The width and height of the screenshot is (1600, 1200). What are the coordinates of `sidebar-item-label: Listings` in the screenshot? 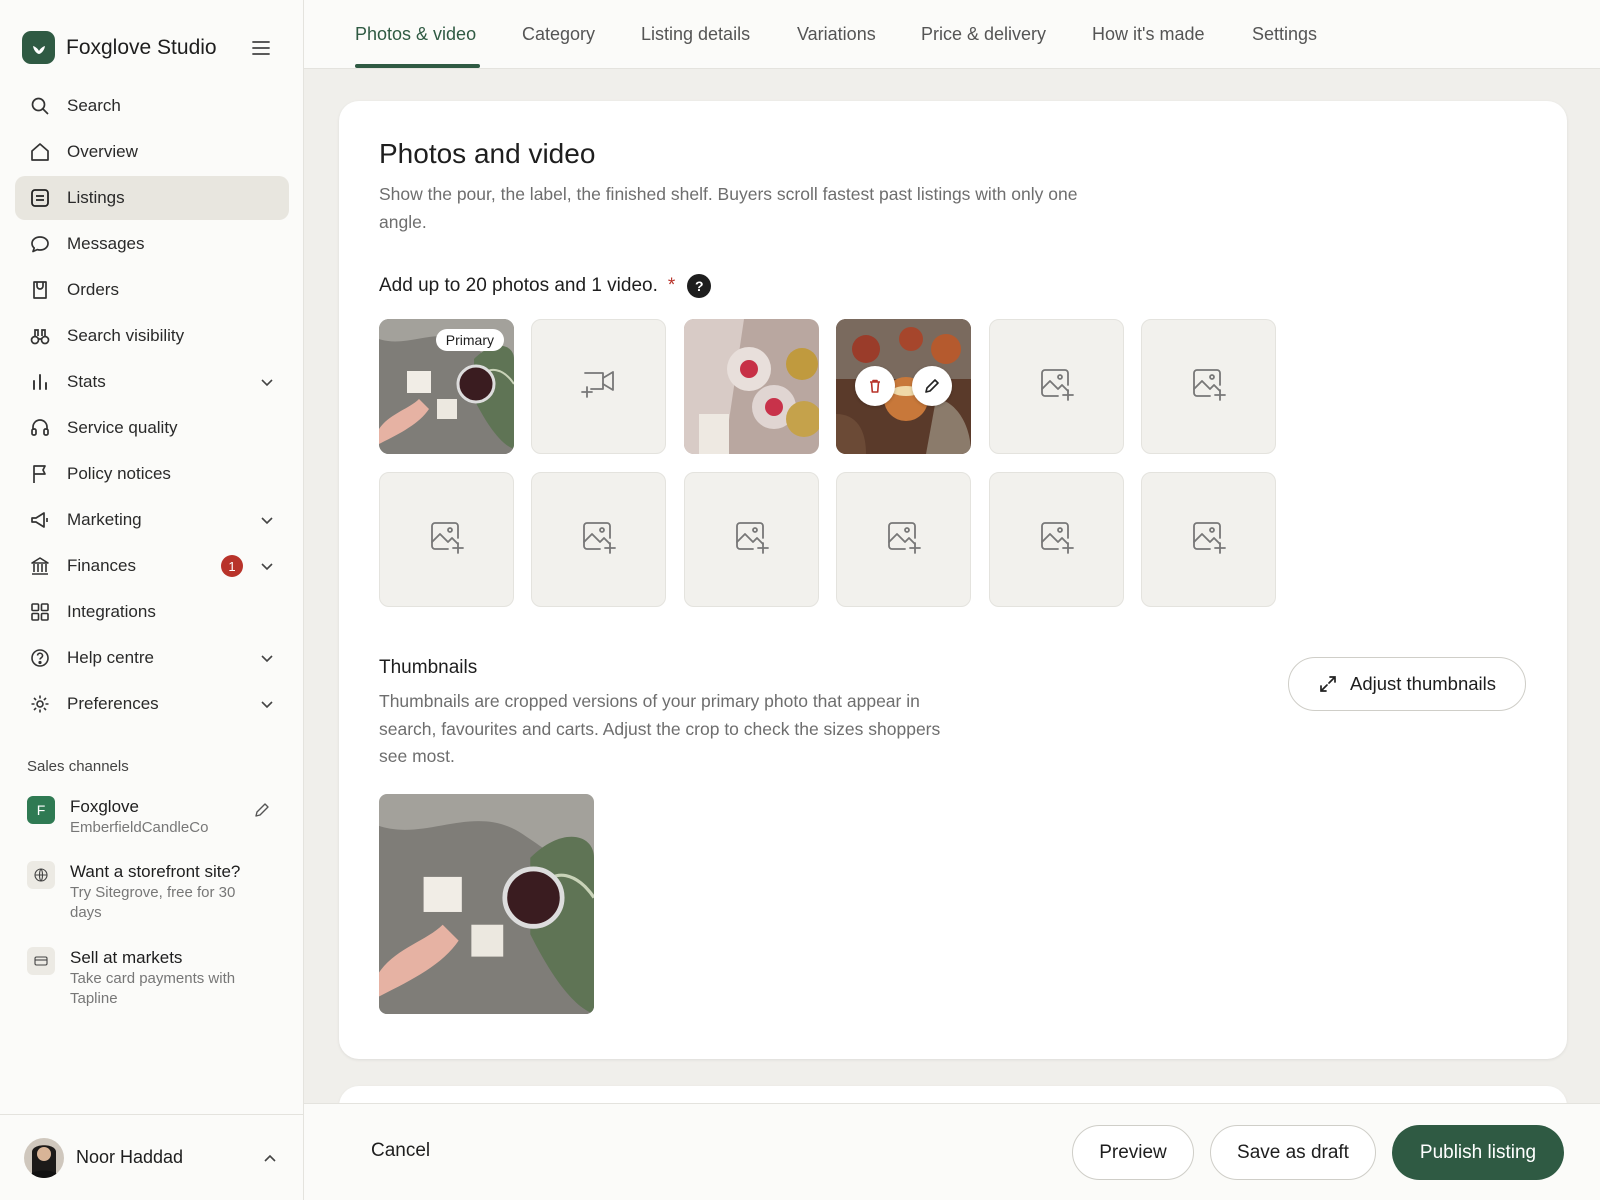 It's located at (96, 197).